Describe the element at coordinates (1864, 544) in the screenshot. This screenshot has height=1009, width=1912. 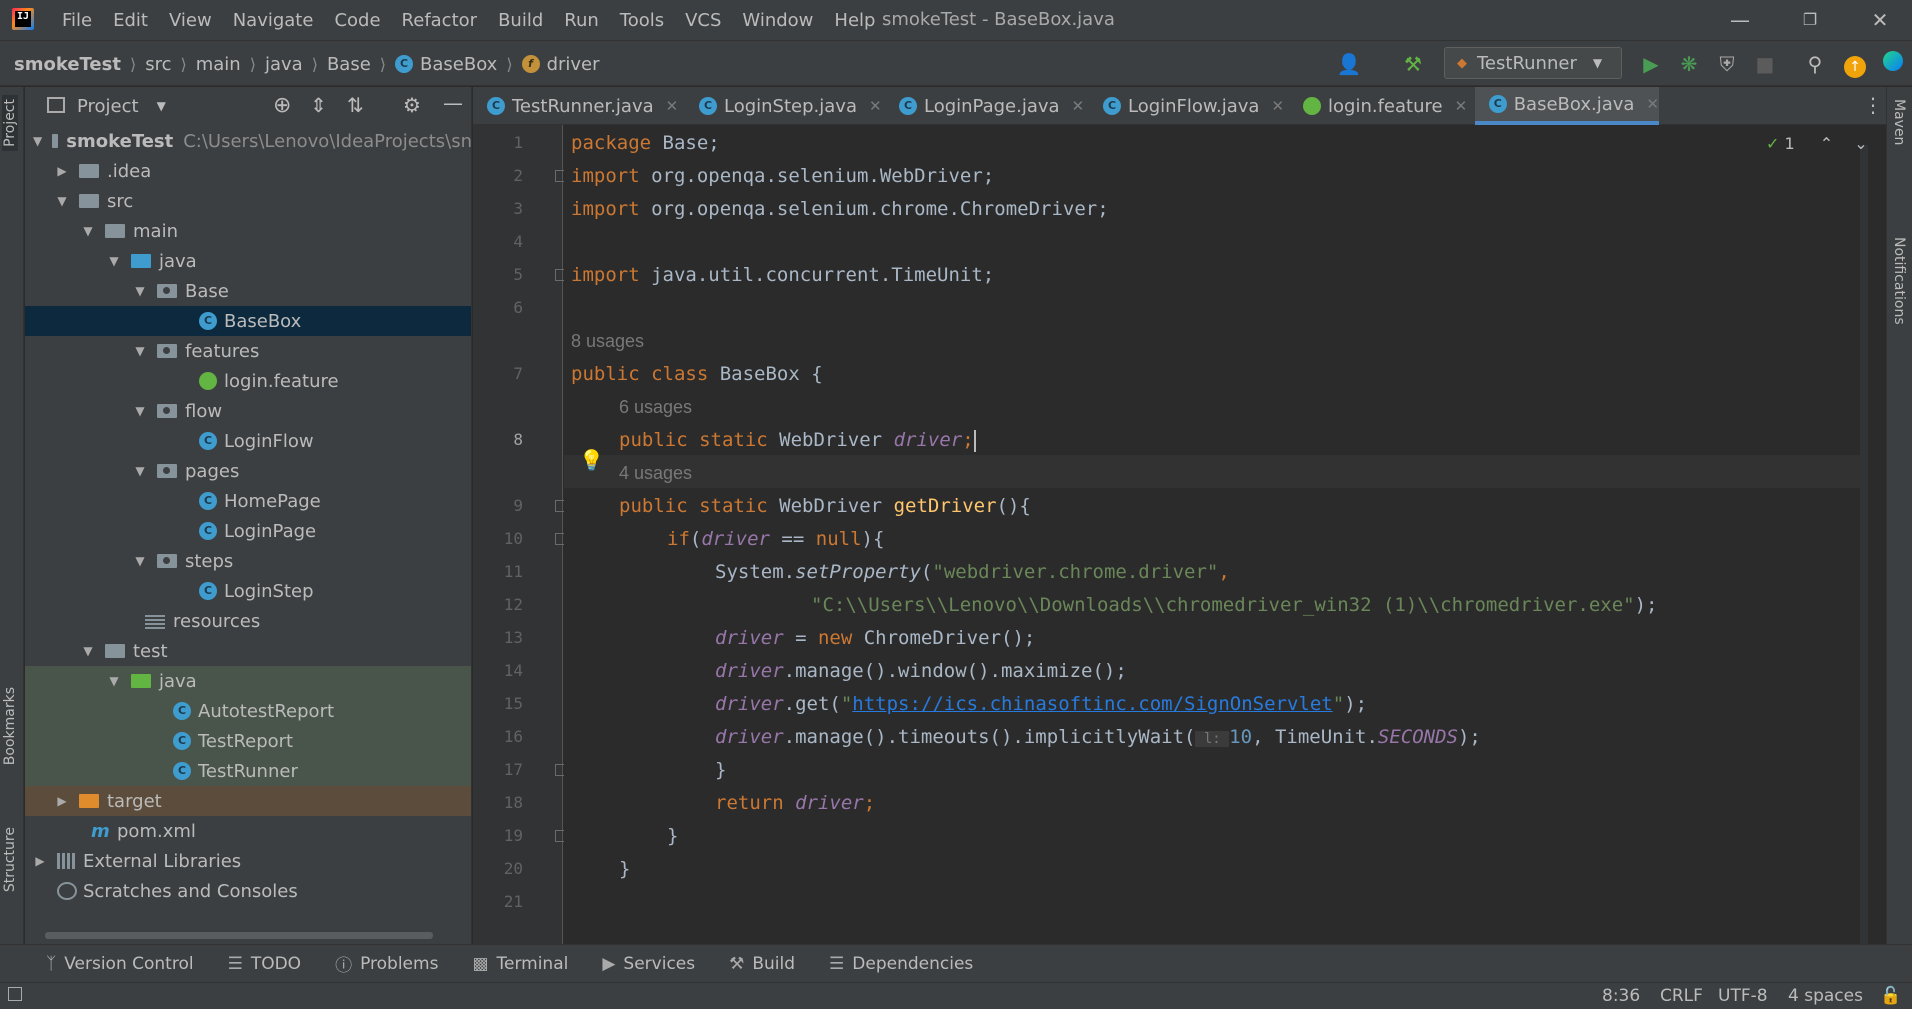
I see `vertical-scrollbar` at that location.